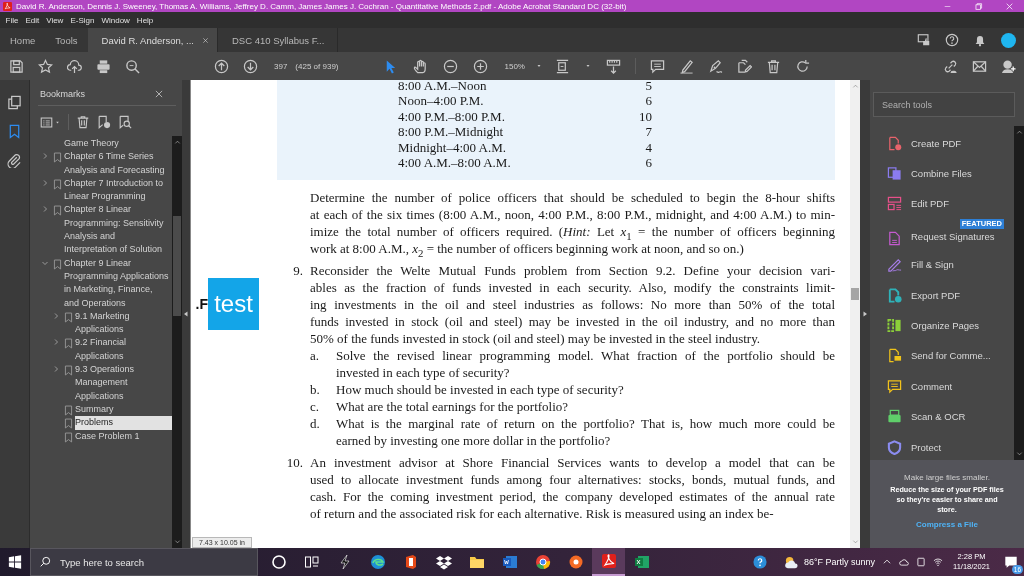 This screenshot has height=576, width=1024. Describe the element at coordinates (942, 204) in the screenshot. I see `tool-item: Edit PDF` at that location.